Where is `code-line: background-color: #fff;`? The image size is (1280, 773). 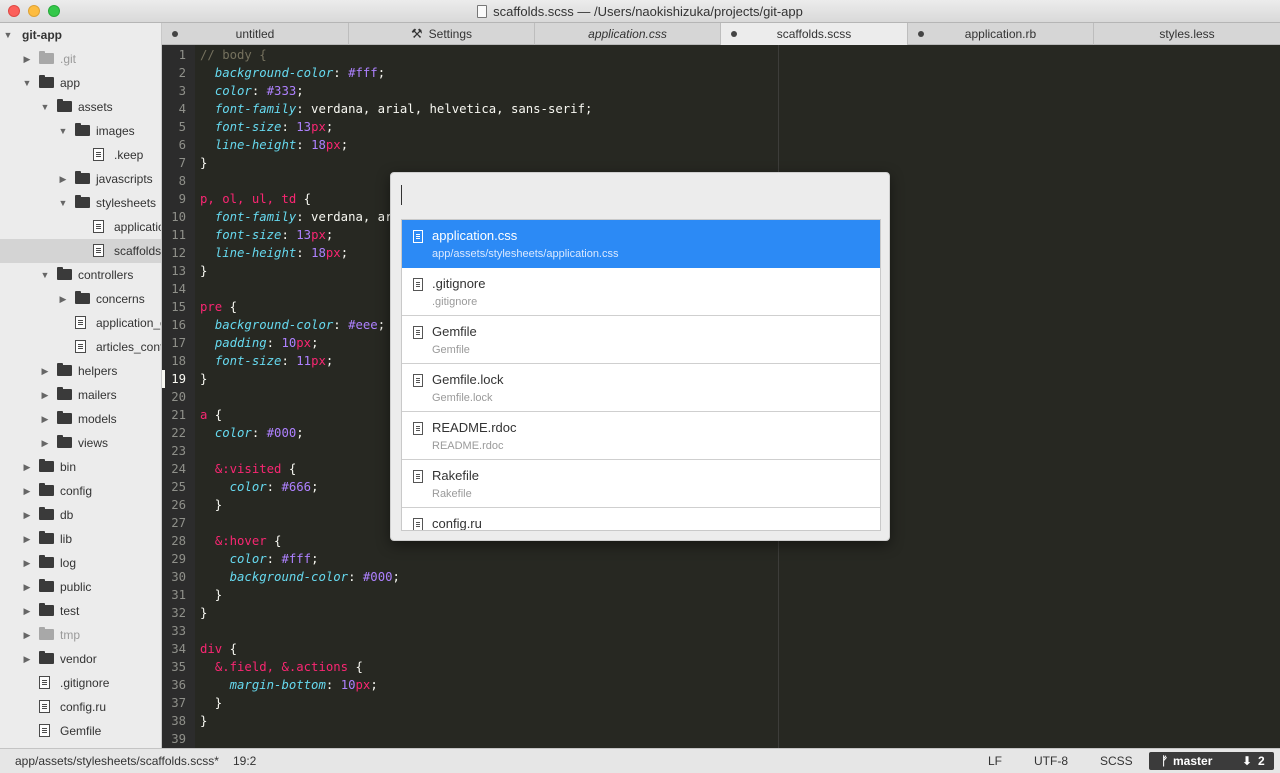 code-line: background-color: #fff; is located at coordinates (292, 73).